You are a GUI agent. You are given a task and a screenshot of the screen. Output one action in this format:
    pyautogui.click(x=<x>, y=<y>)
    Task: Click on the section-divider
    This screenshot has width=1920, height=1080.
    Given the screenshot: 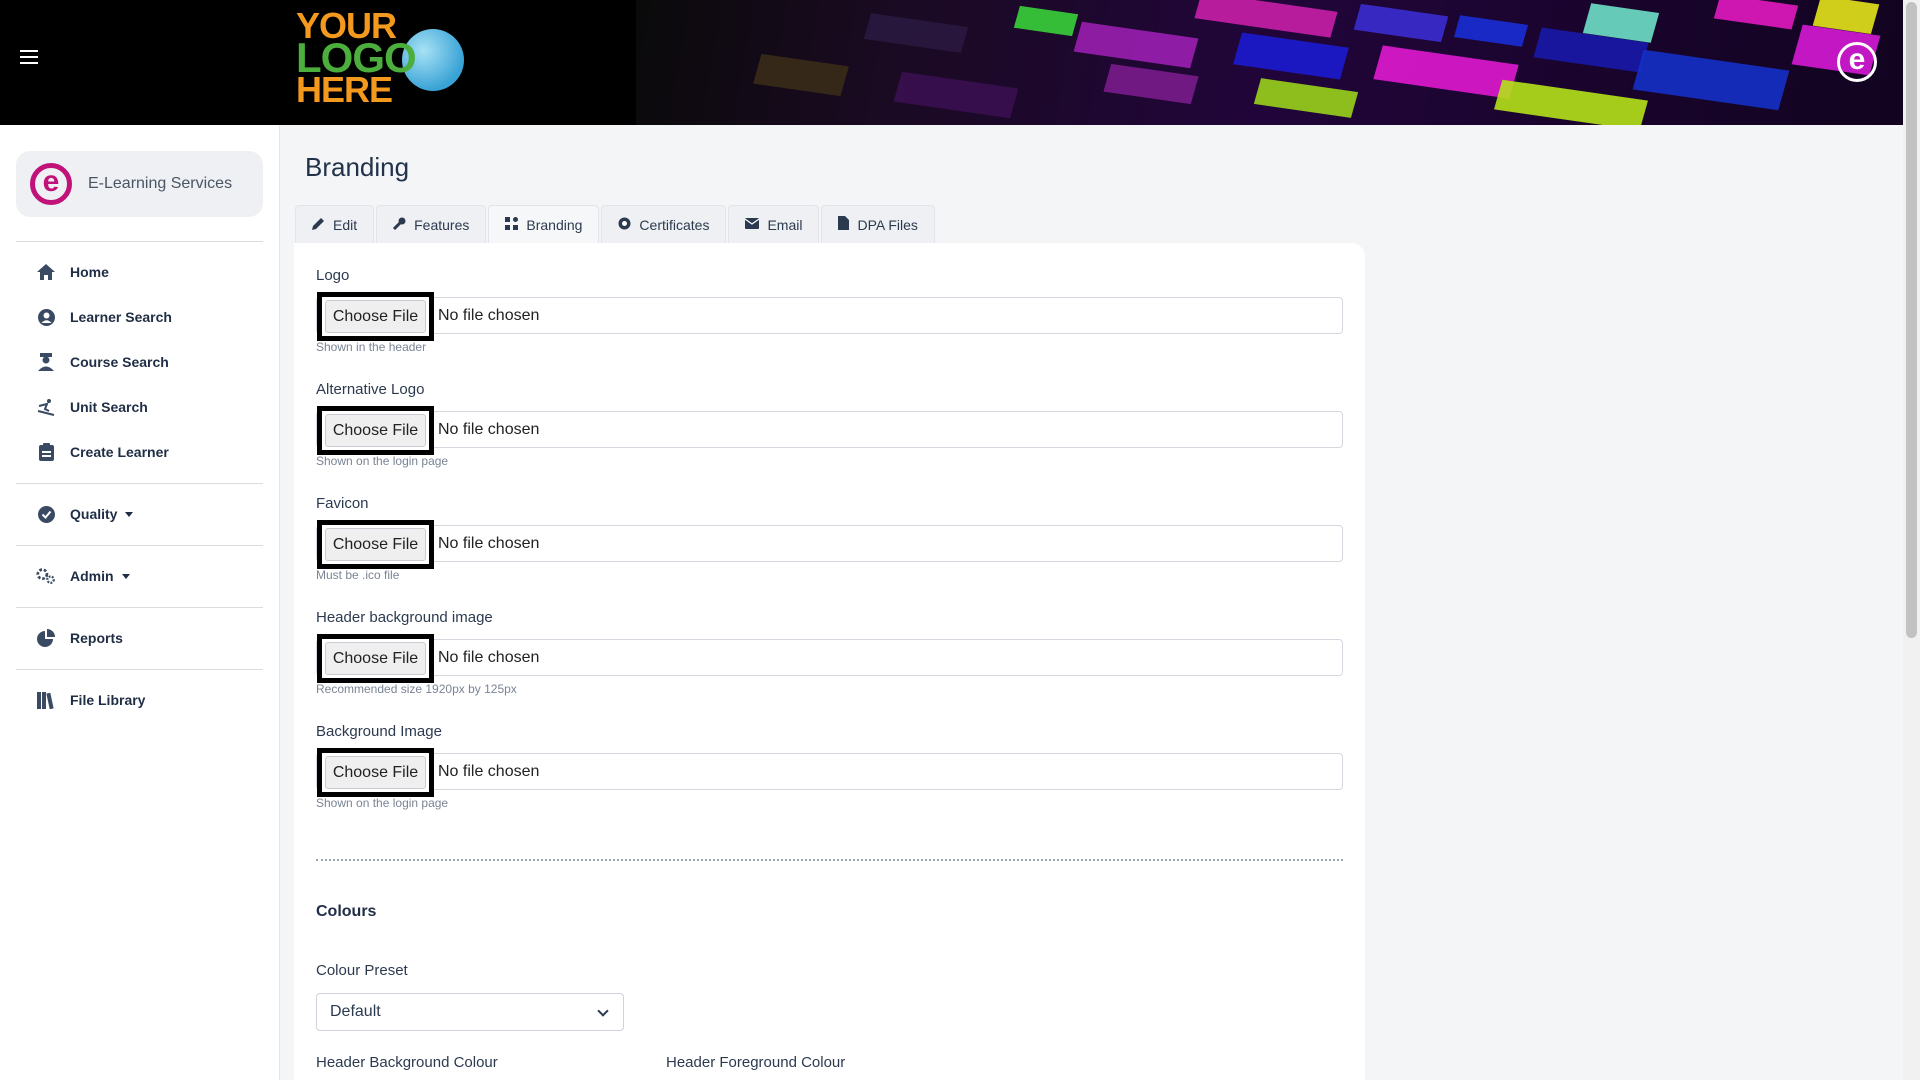 What is the action you would take?
    pyautogui.click(x=829, y=860)
    